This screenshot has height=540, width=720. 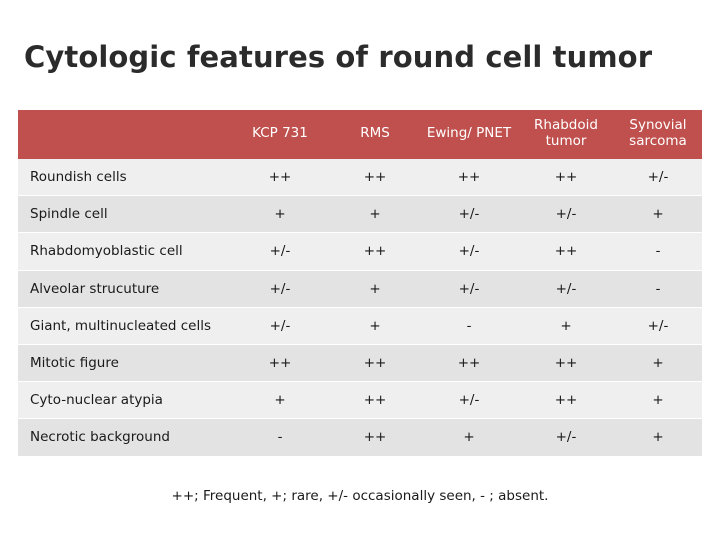 I want to click on cell-rhabdomyoblastic-kcp731: +/-, so click(x=280, y=251).